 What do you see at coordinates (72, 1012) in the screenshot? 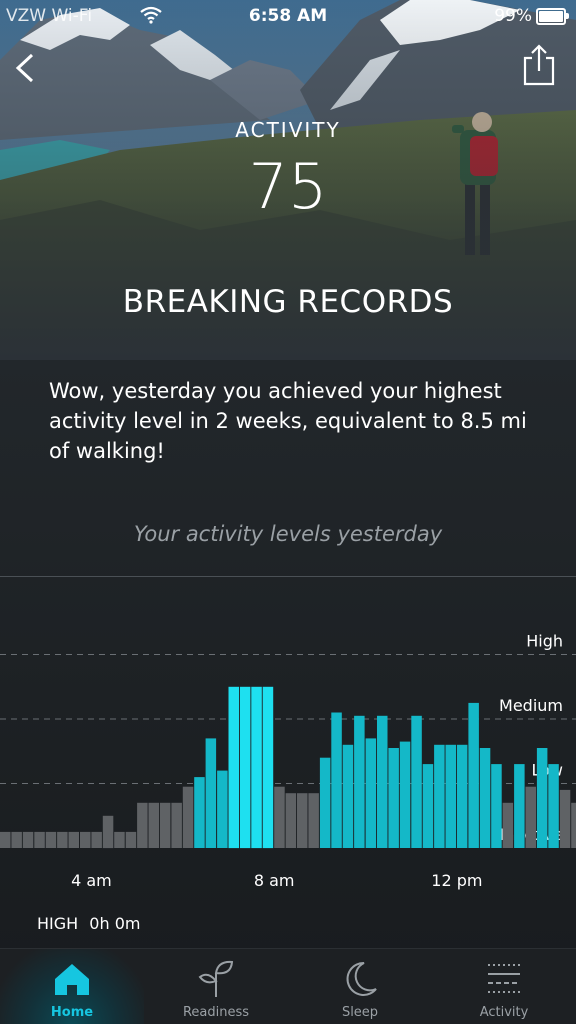
I see `tab-home-label: Home` at bounding box center [72, 1012].